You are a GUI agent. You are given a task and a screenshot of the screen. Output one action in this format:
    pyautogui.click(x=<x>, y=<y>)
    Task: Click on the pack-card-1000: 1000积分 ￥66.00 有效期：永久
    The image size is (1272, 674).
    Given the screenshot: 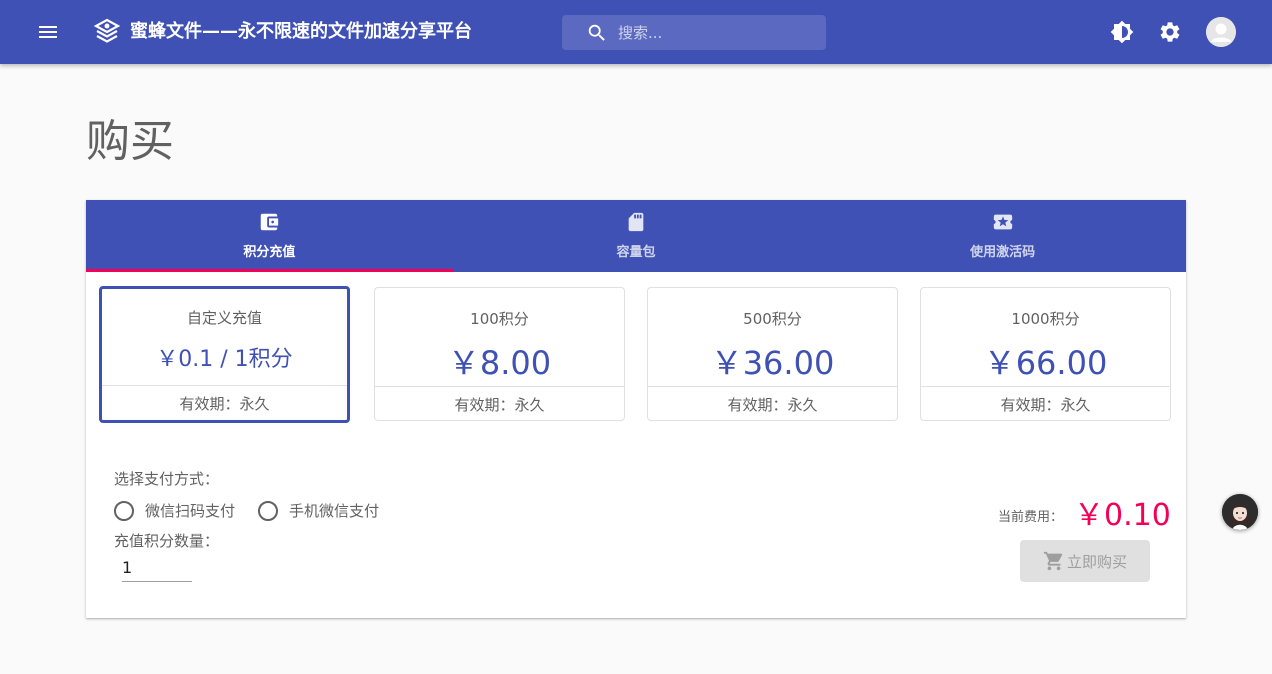 What is the action you would take?
    pyautogui.click(x=1045, y=354)
    